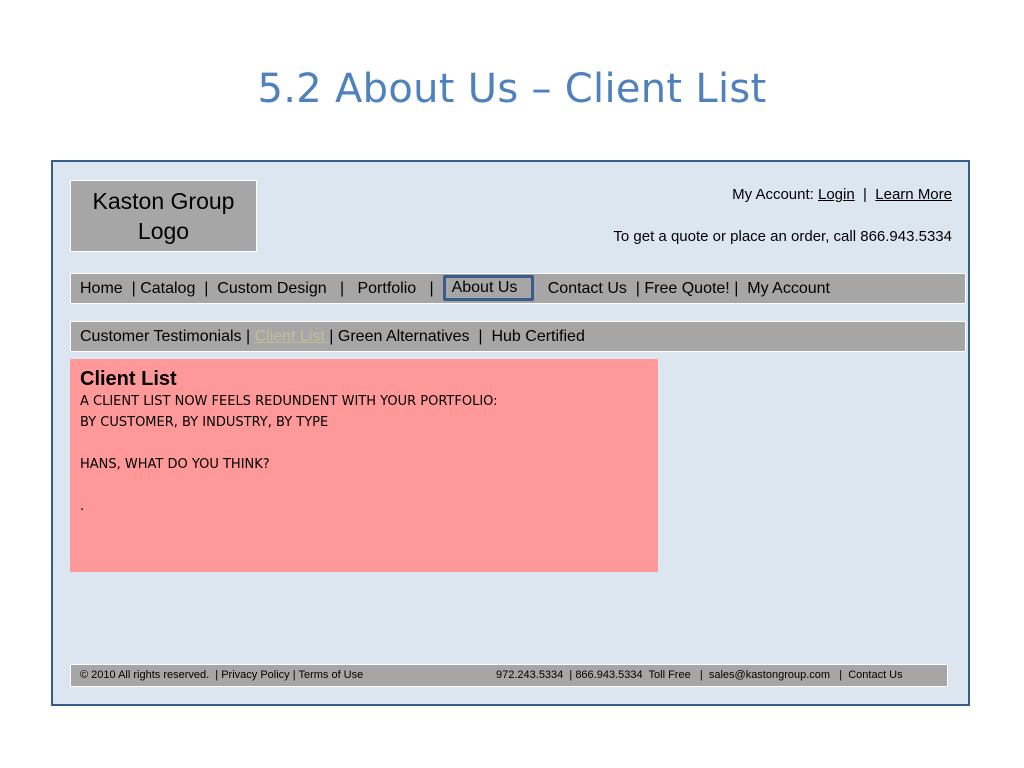  What do you see at coordinates (788, 288) in the screenshot?
I see `nav-item-my-account: My Account` at bounding box center [788, 288].